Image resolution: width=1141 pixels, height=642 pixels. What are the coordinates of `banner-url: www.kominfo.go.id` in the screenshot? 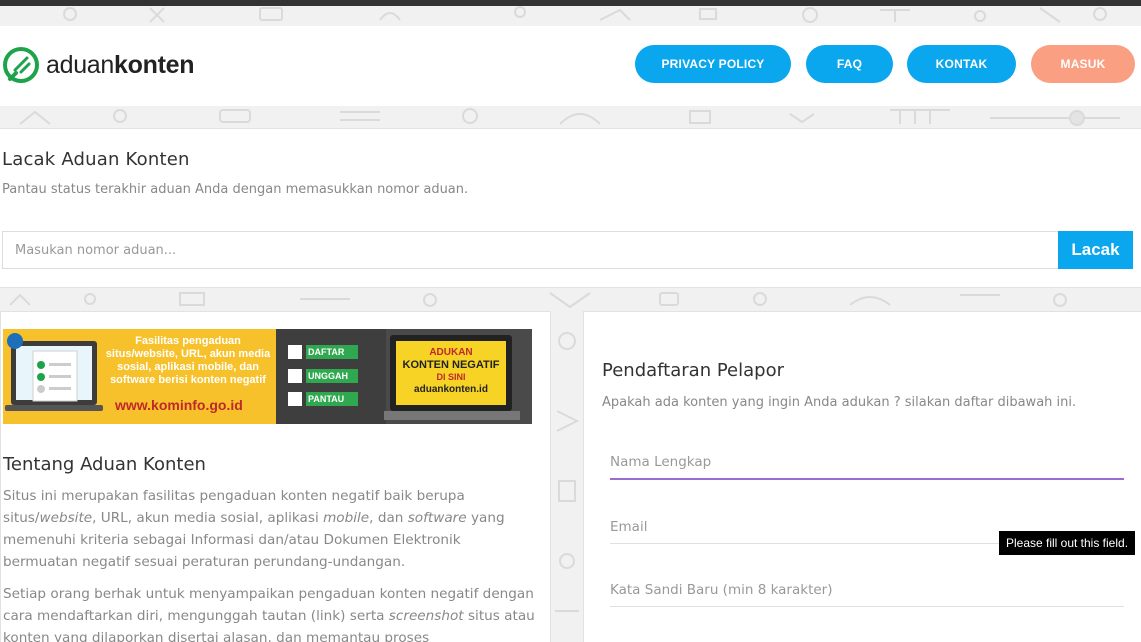 It's located at (179, 405).